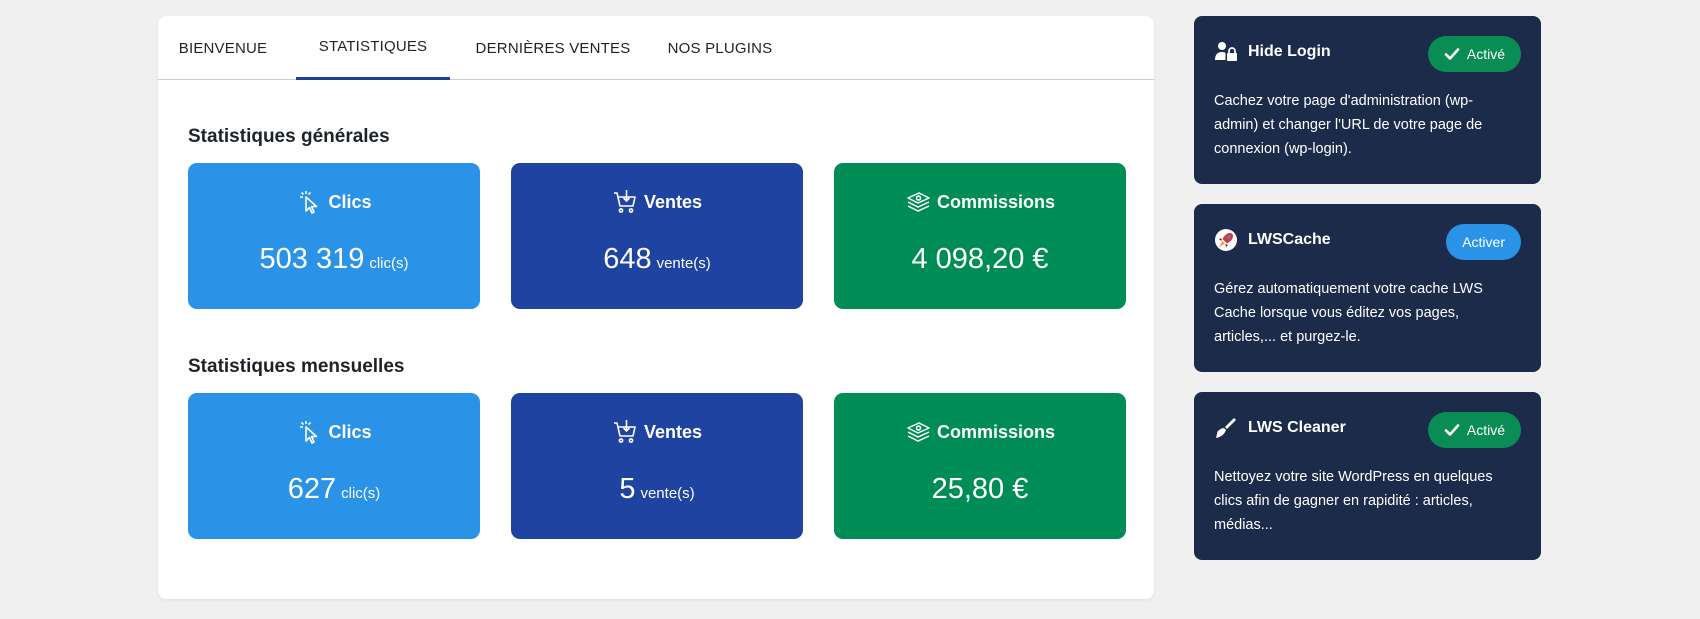 Image resolution: width=1700 pixels, height=619 pixels. I want to click on tab-bienvenue: BIENVENUE, so click(223, 48).